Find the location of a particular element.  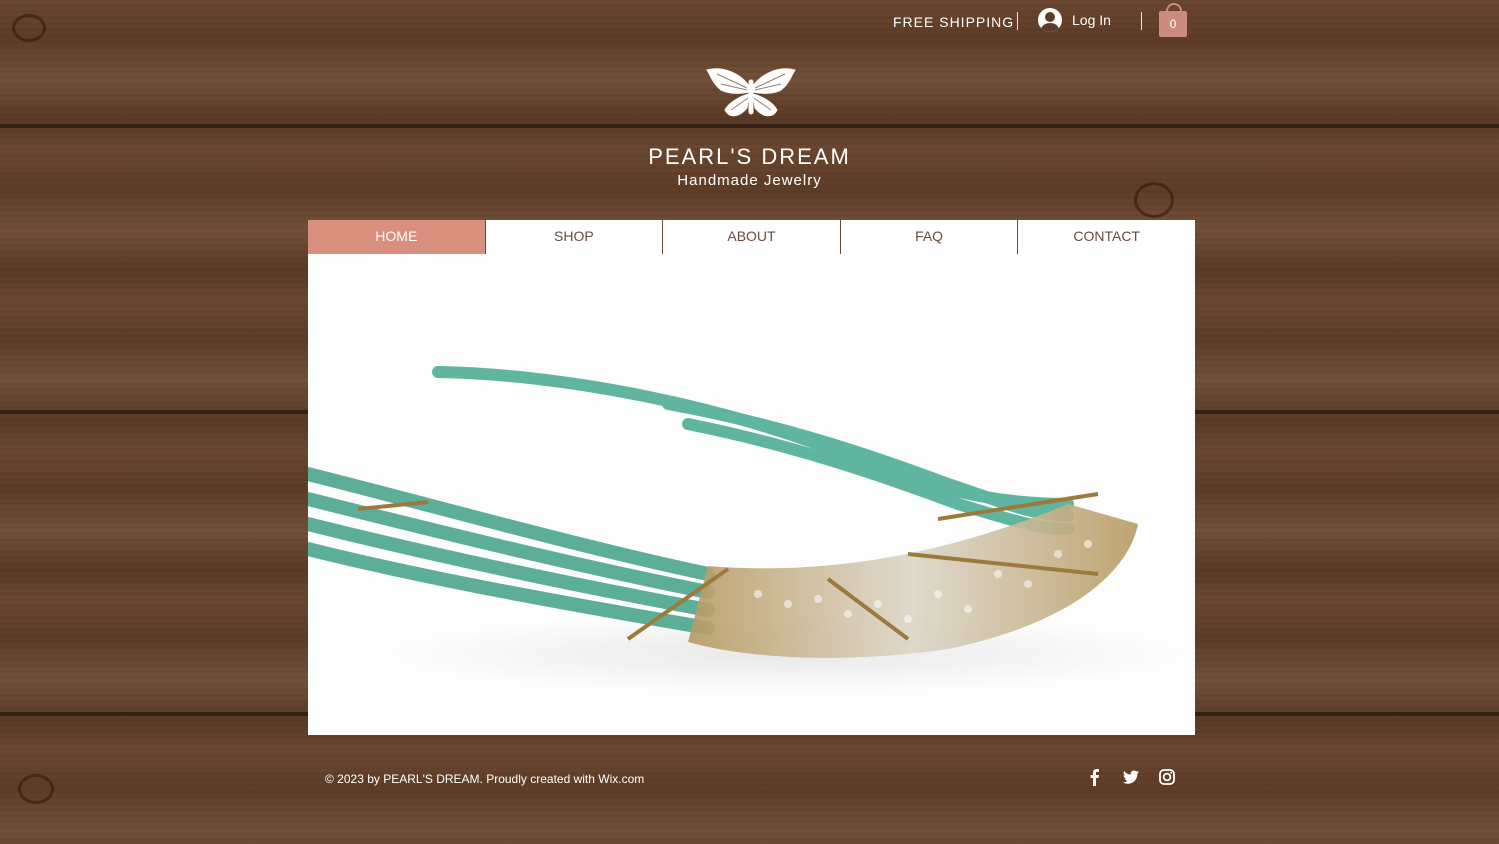

nav-home: HOME is located at coordinates (396, 237).